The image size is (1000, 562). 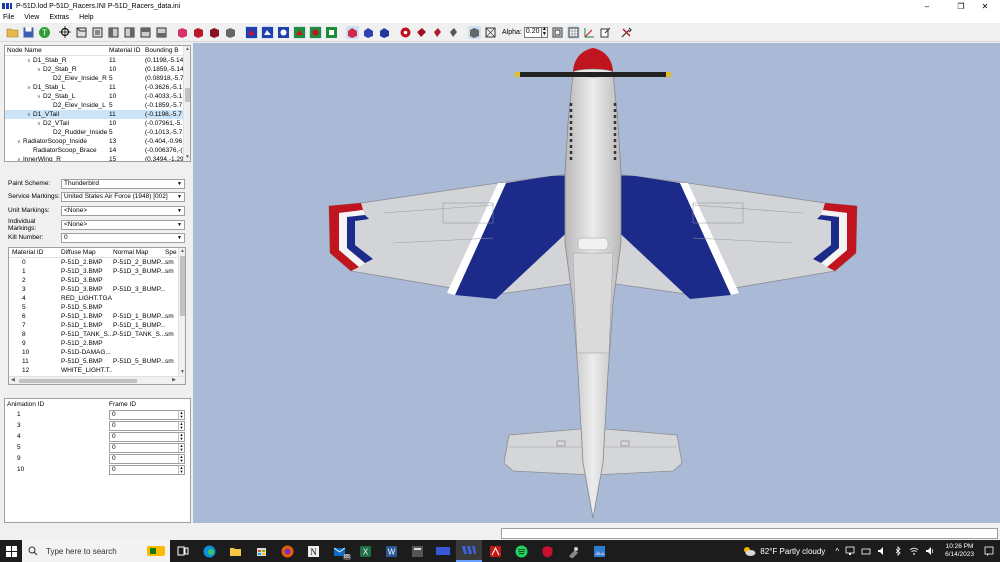 I want to click on notion-icon: N, so click(x=313, y=551).